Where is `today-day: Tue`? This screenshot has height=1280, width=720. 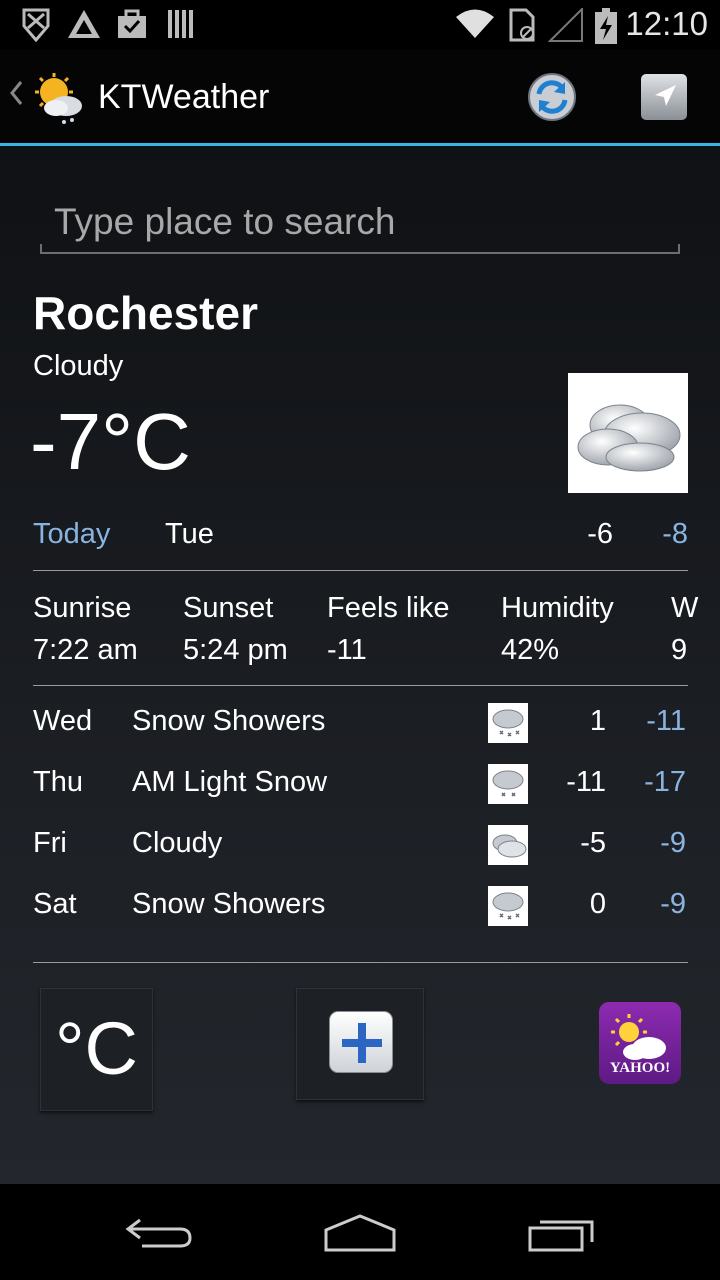
today-day: Tue is located at coordinates (189, 534).